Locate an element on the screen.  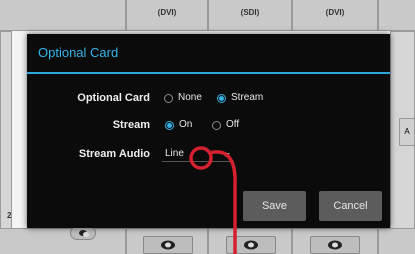
stream-on-text: On is located at coordinates (185, 124).